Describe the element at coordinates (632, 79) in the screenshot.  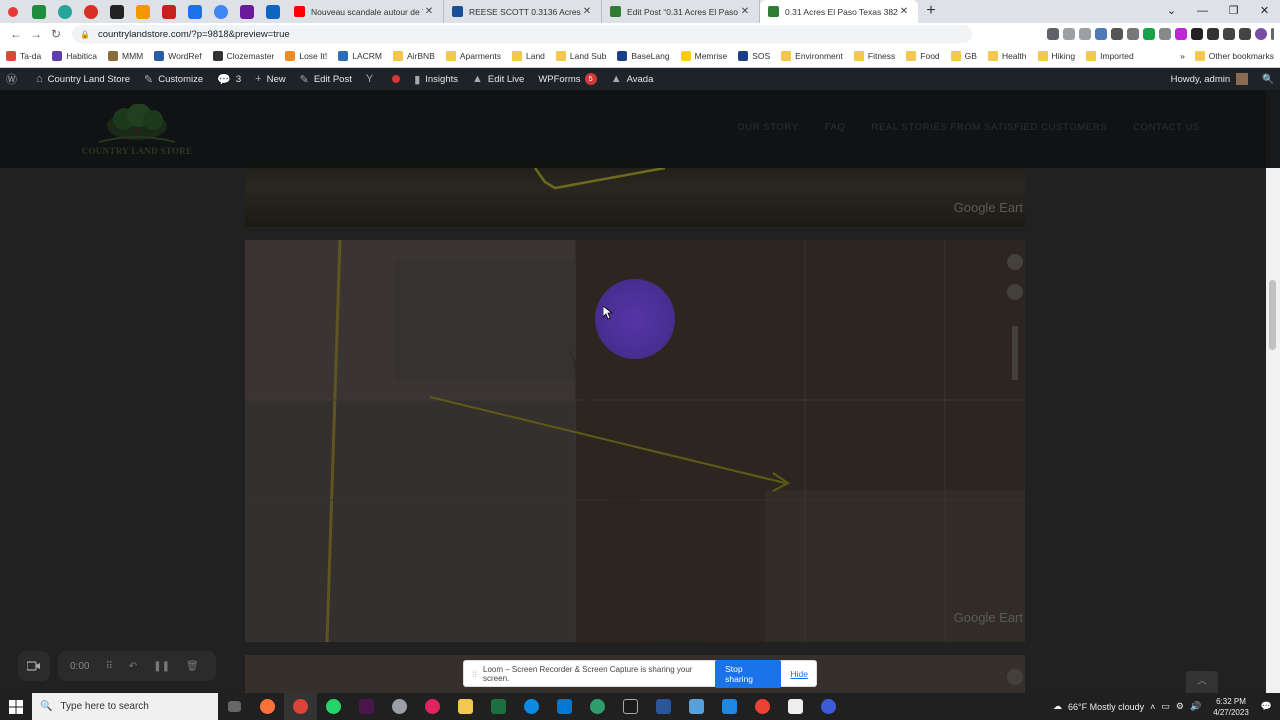
I see `avada-link: ▲ Avada` at that location.